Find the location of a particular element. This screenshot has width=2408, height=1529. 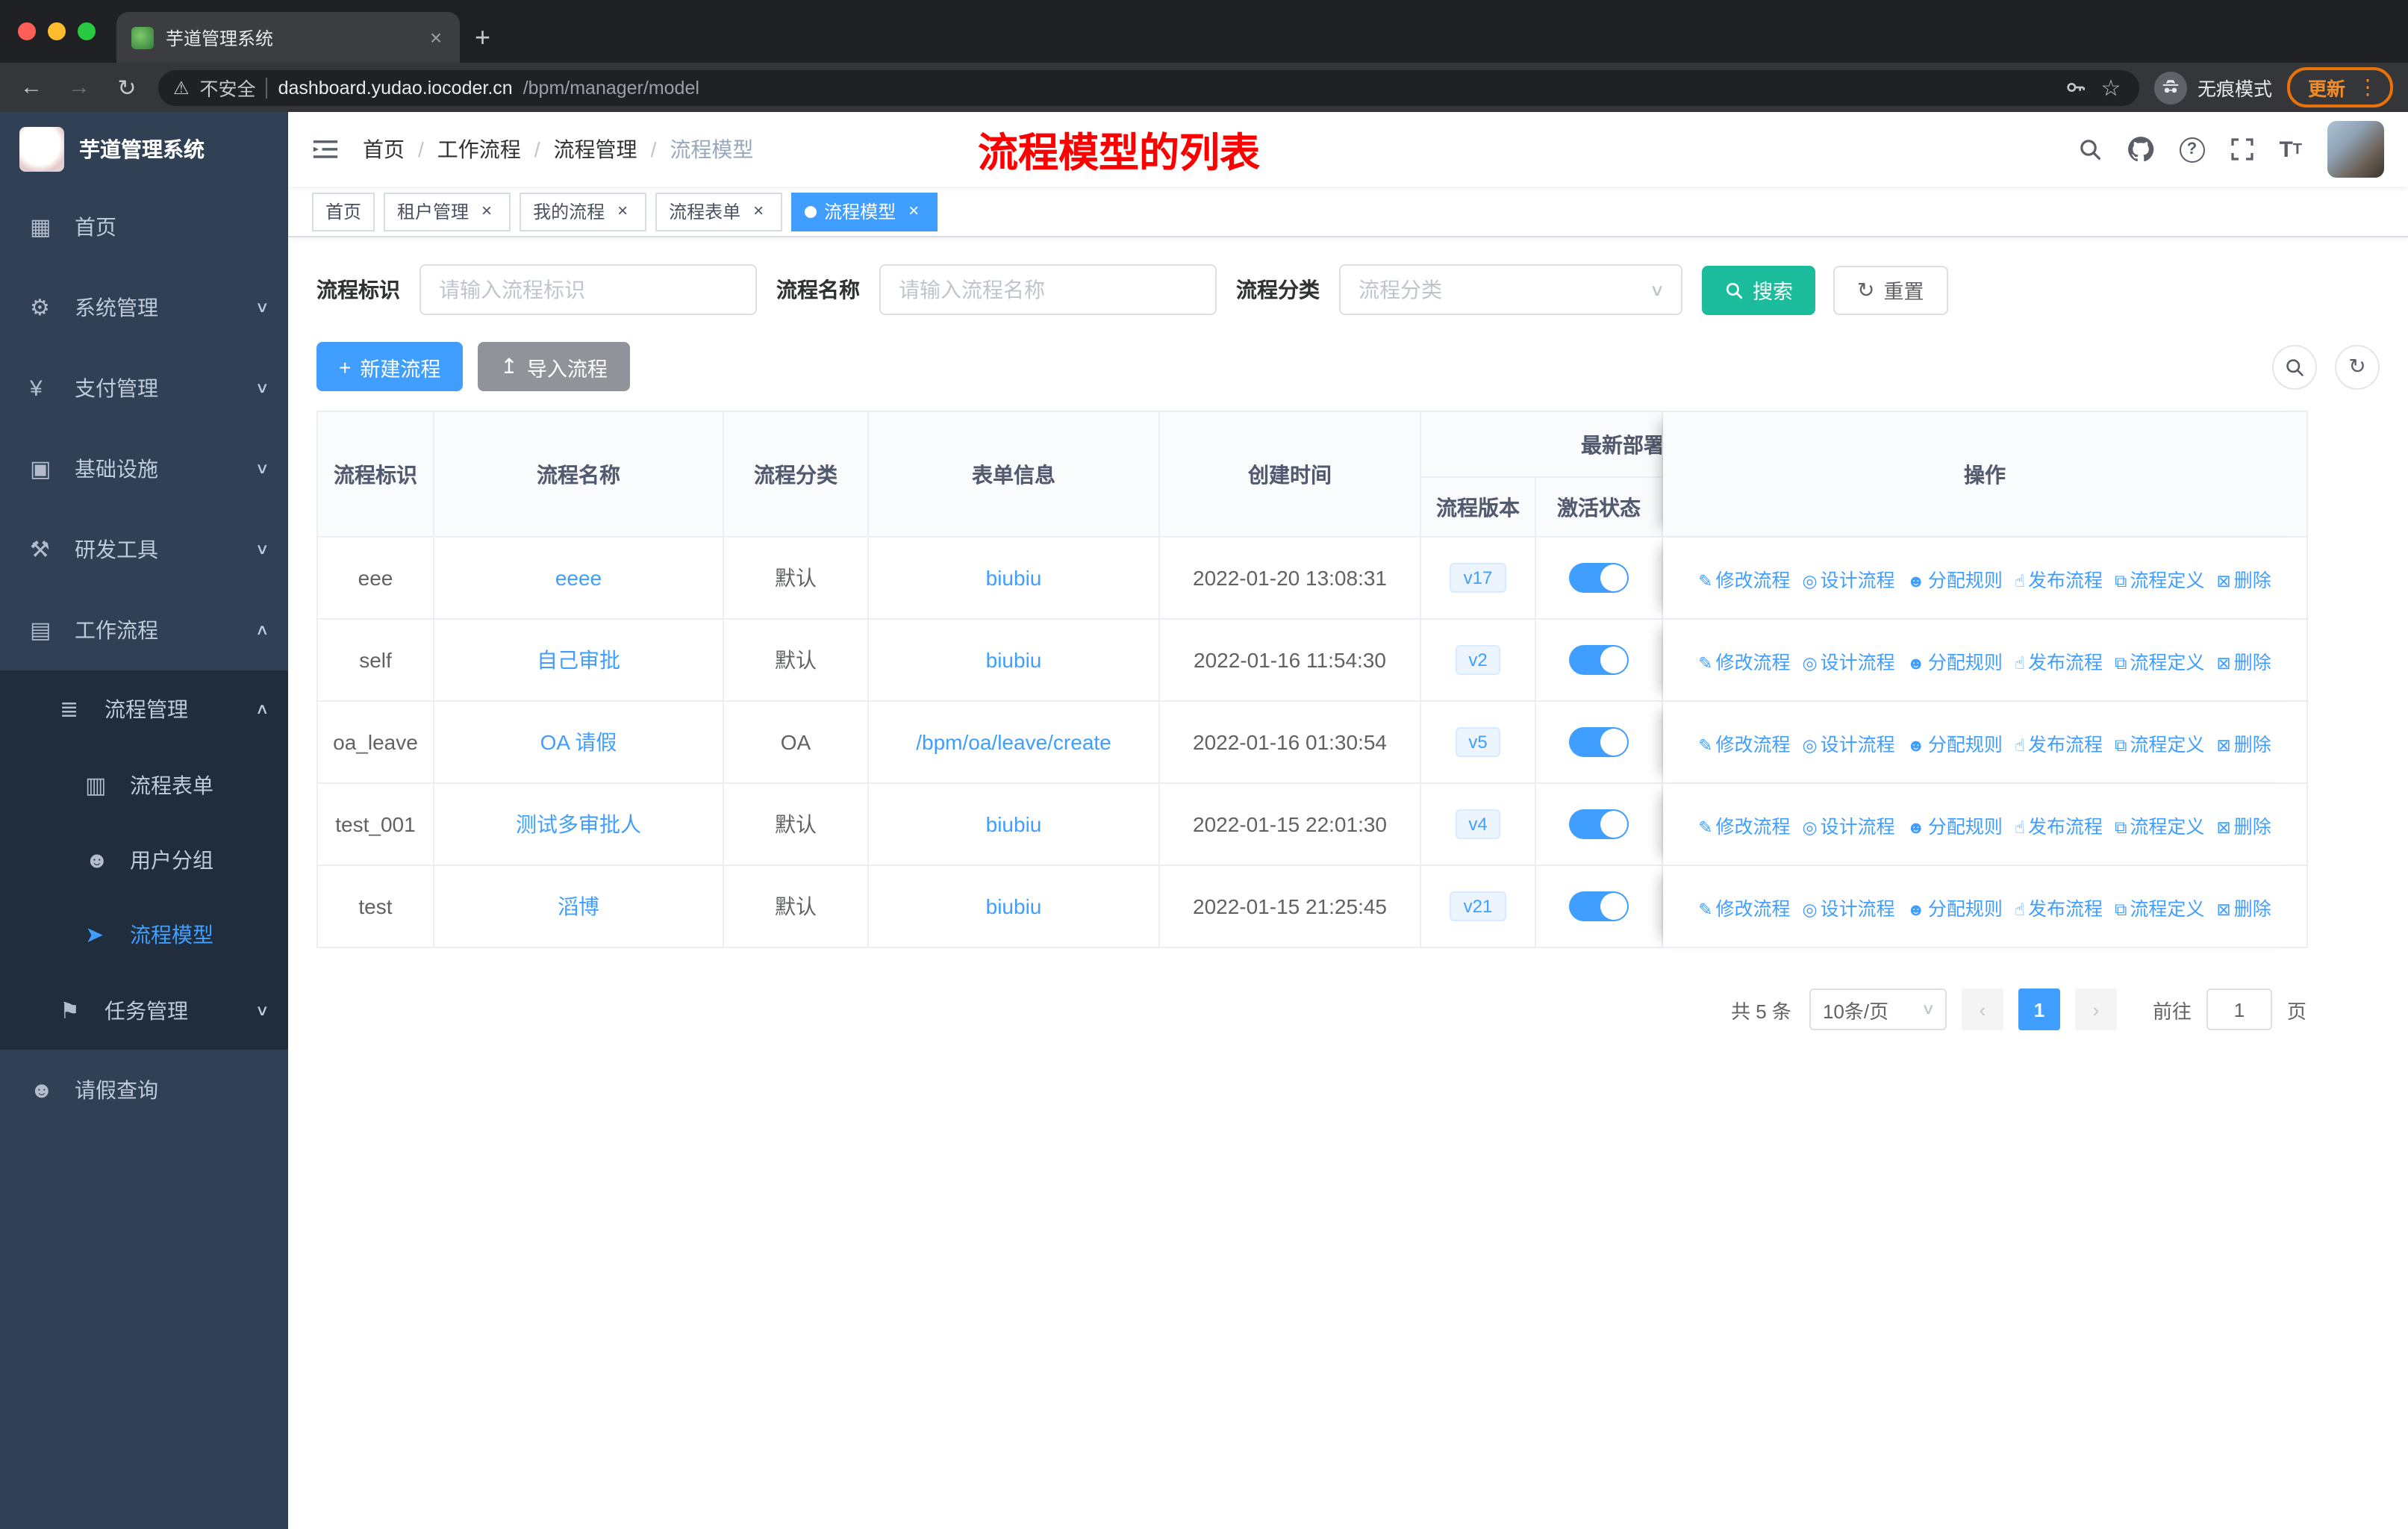

minimize-window-button is located at coordinates (57, 31).